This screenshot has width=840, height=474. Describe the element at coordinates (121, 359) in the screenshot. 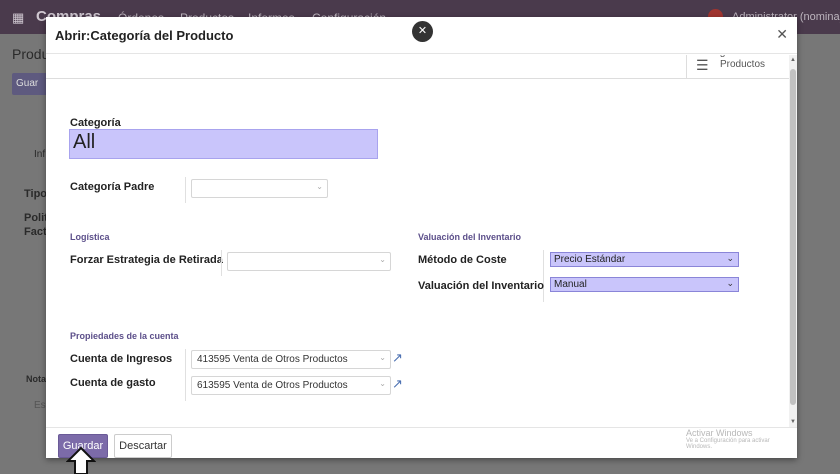

I see `income-account-label: Cuenta de Ingresos` at that location.